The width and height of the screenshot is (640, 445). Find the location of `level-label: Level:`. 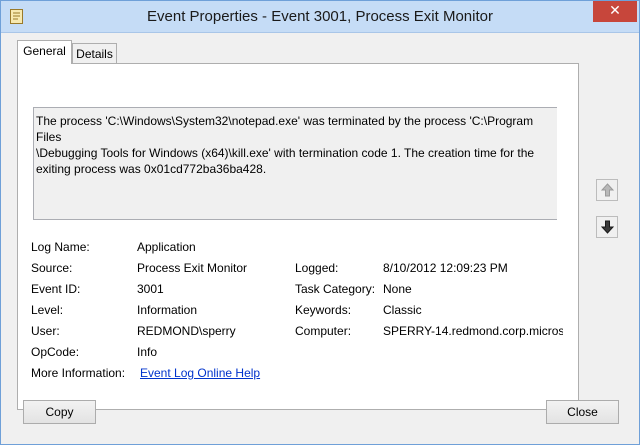

level-label: Level: is located at coordinates (47, 310).